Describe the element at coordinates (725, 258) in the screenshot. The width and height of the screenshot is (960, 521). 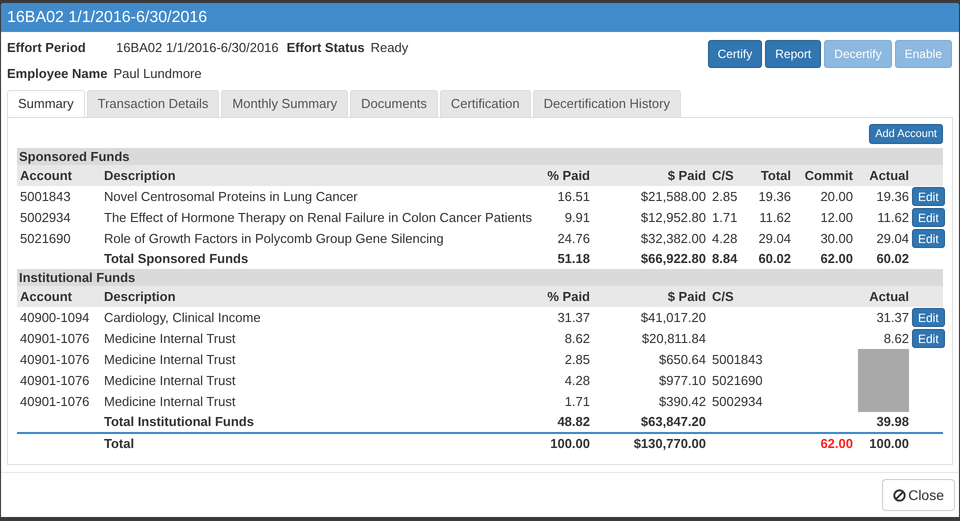
I see `total-cell: 8.84` at that location.